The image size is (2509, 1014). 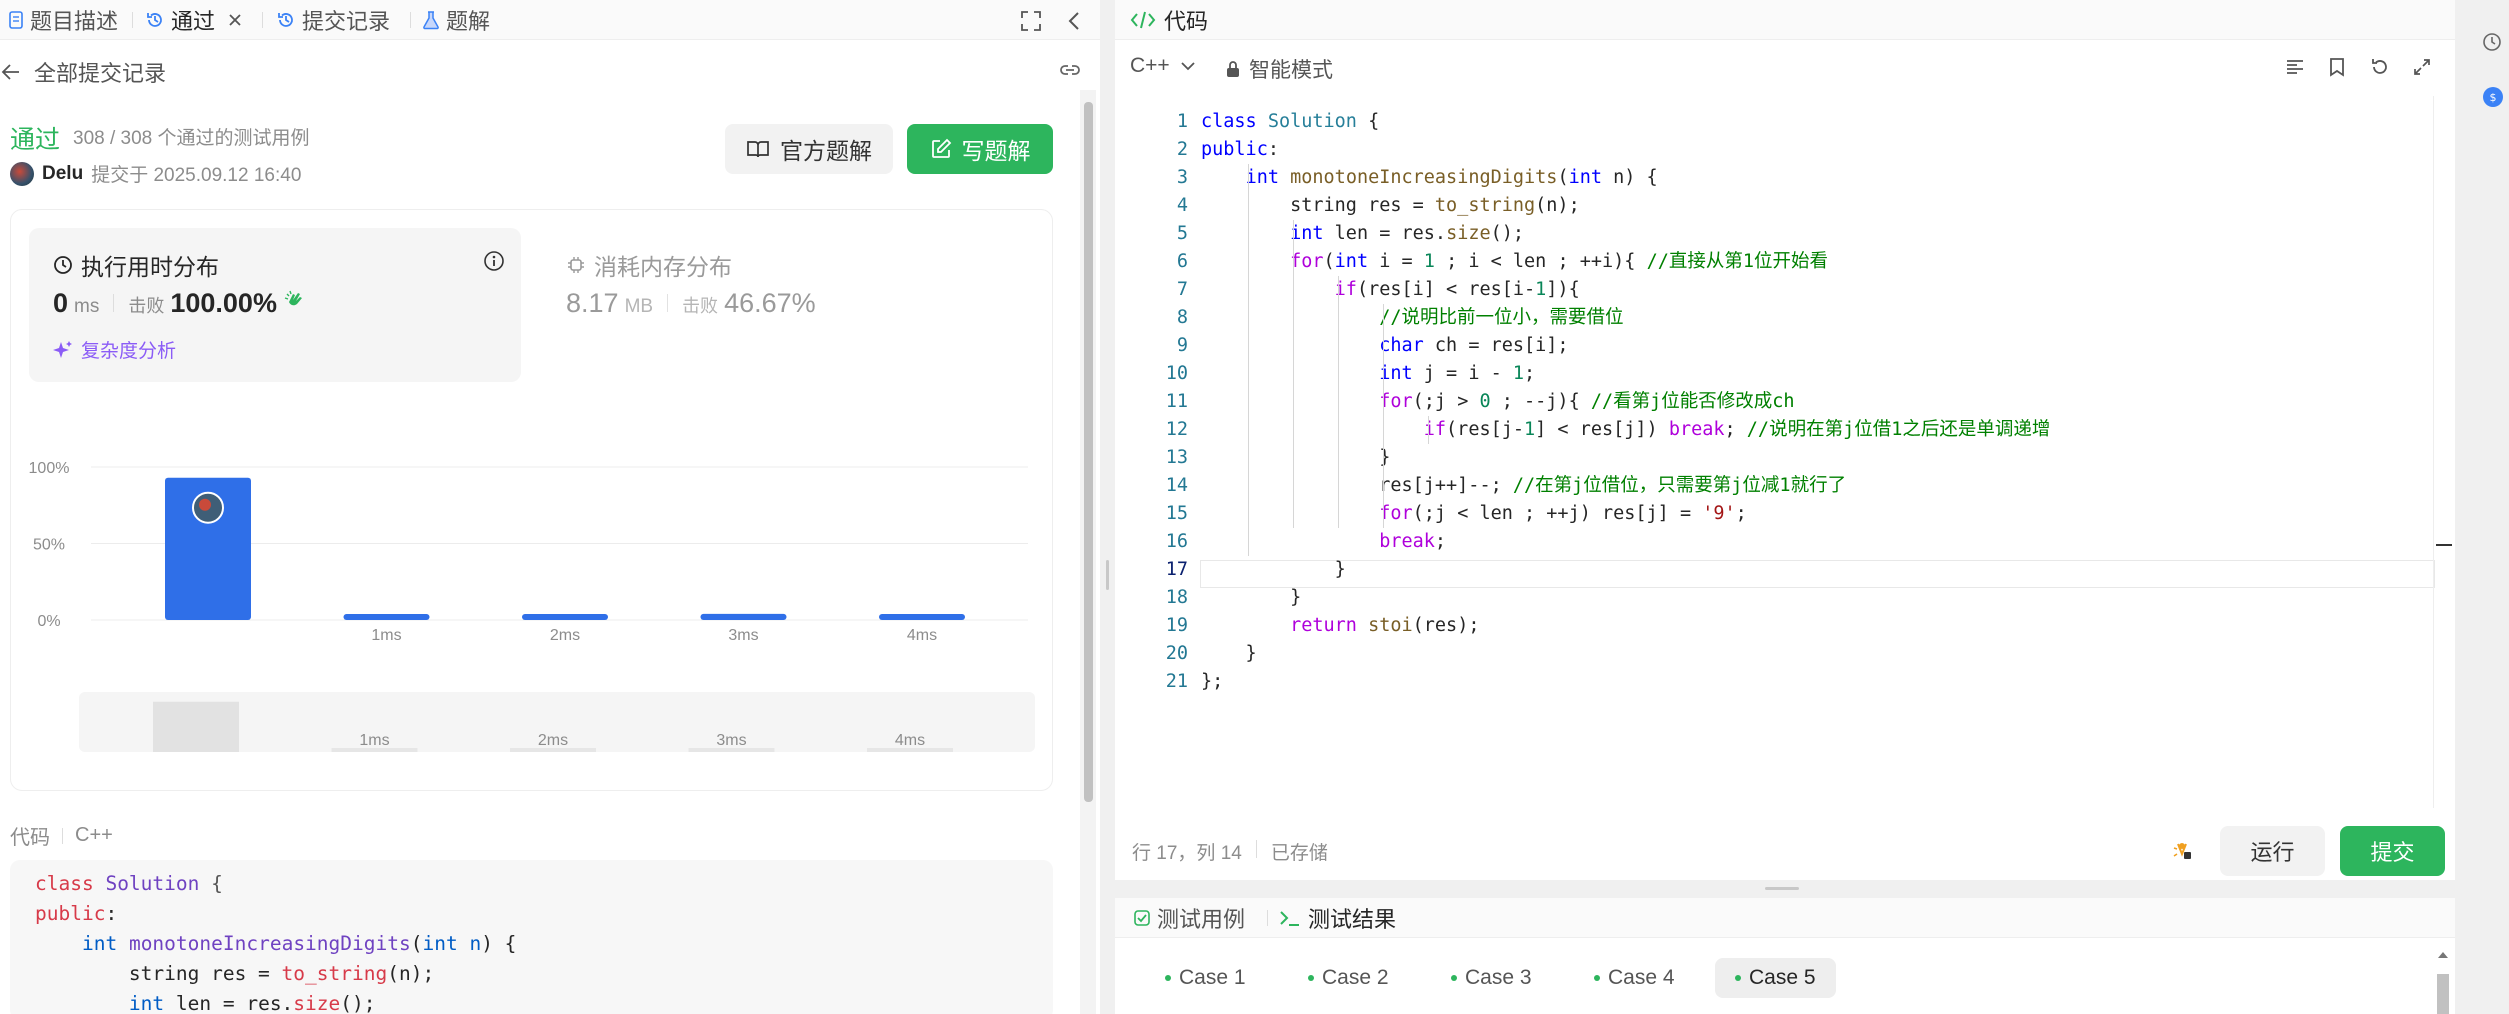 What do you see at coordinates (1088, 452) in the screenshot?
I see `scrollbar-thumb` at bounding box center [1088, 452].